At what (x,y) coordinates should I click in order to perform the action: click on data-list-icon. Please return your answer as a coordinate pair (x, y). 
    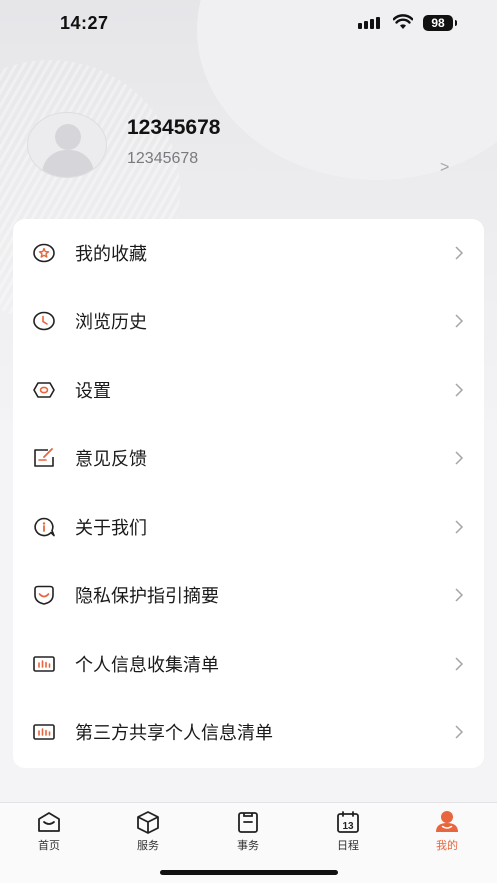
    Looking at the image, I should click on (44, 664).